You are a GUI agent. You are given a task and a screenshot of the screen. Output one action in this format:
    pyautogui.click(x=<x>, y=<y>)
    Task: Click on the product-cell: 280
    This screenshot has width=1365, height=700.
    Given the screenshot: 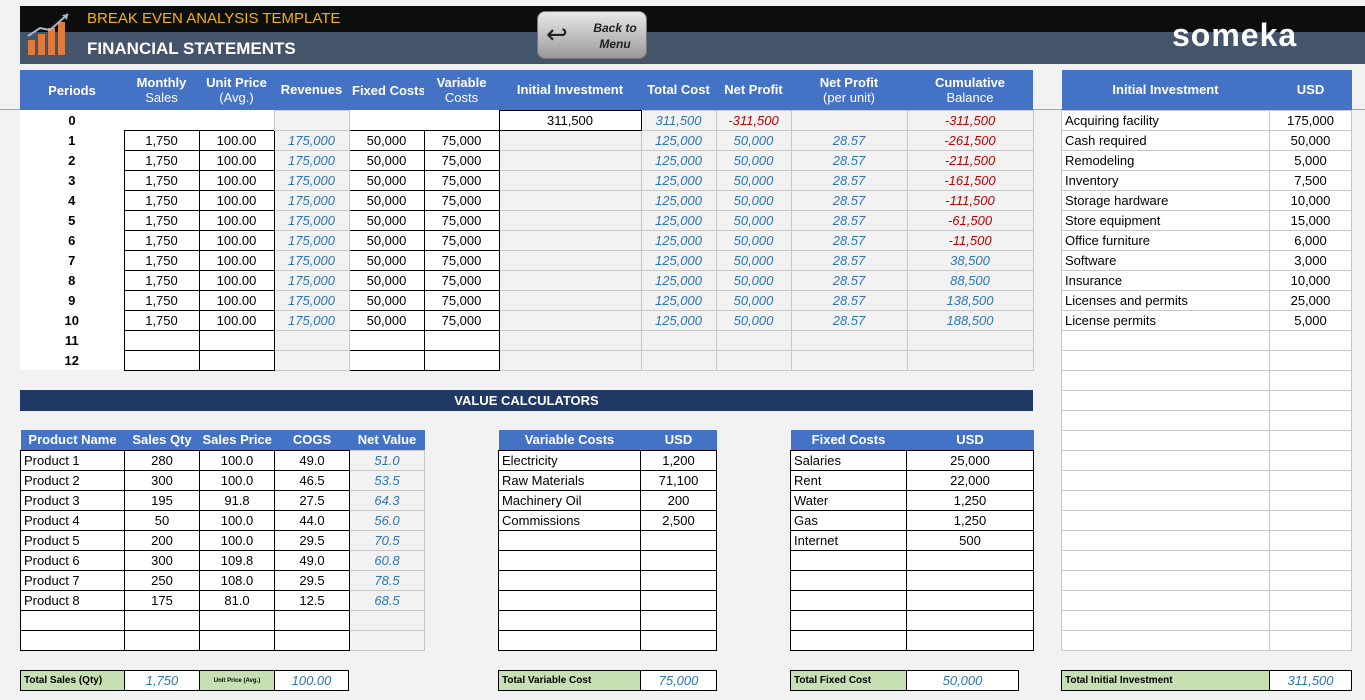 What is the action you would take?
    pyautogui.click(x=162, y=460)
    